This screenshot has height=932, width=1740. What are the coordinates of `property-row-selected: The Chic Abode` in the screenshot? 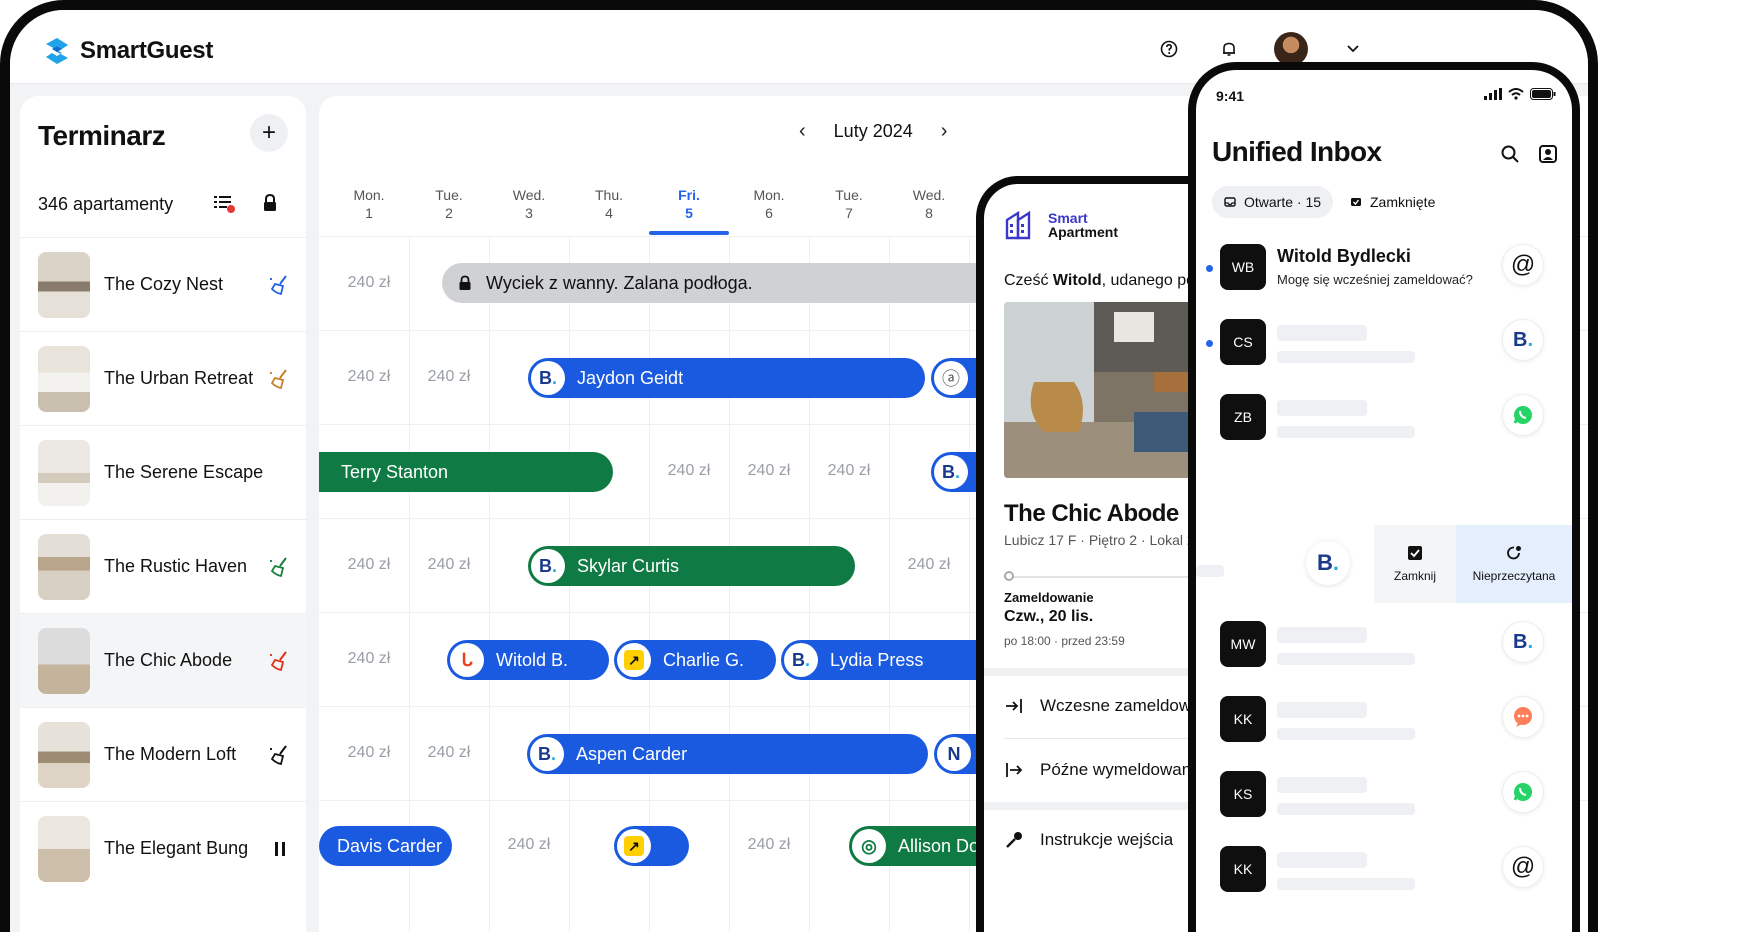 It's located at (163, 660).